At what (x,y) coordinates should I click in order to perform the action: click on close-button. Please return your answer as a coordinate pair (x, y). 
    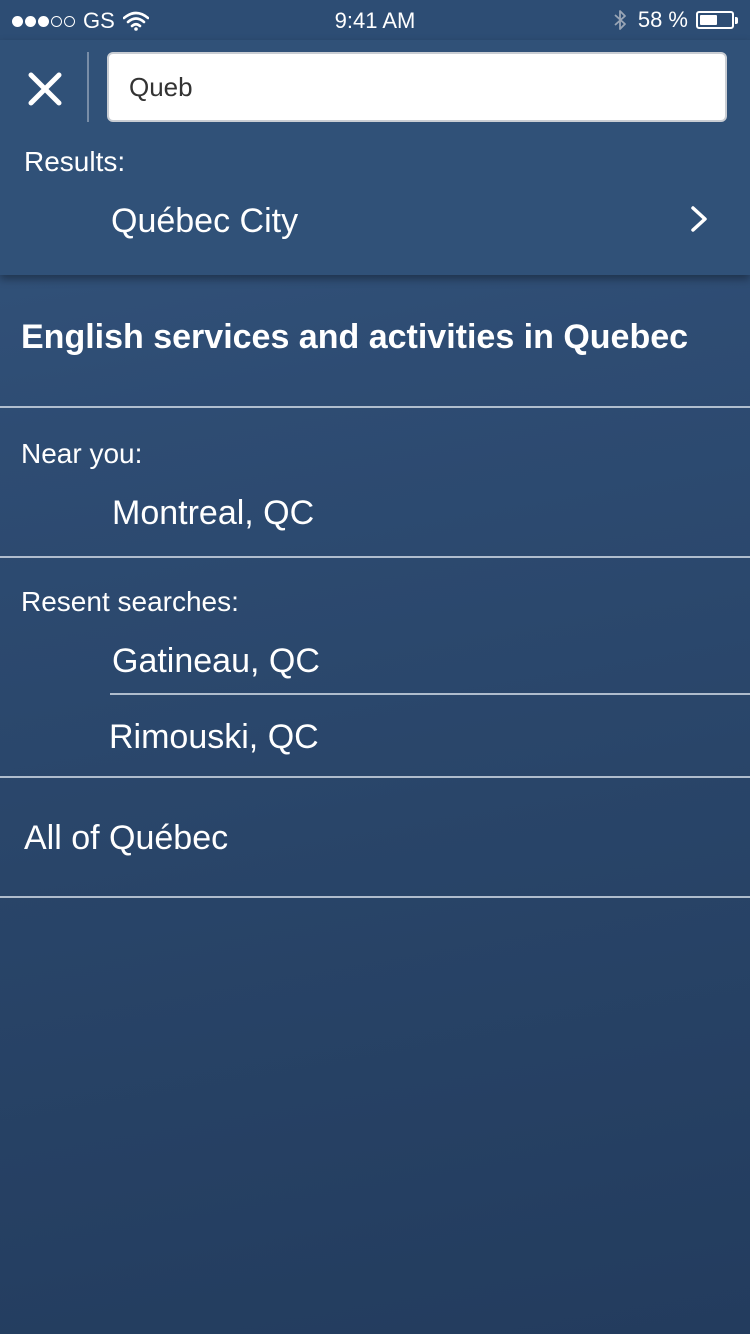
    Looking at the image, I should click on (45, 89).